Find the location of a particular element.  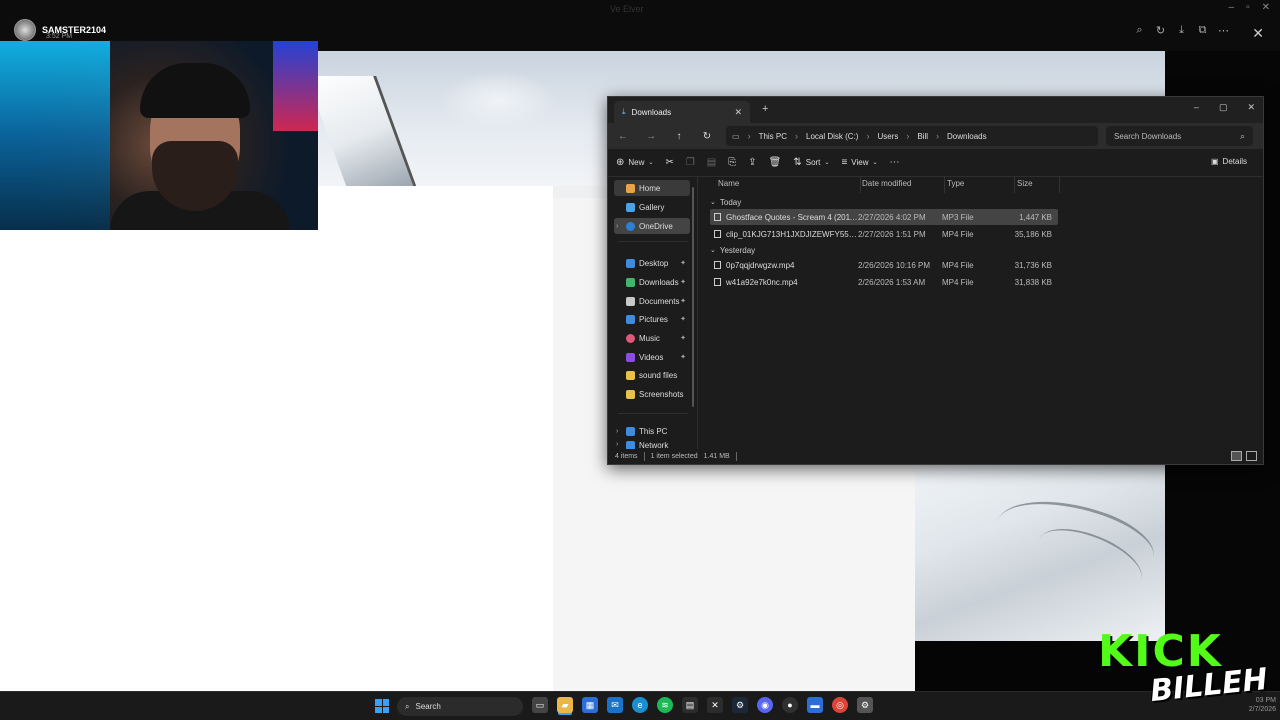

file-explorer-icon: ▰ is located at coordinates (565, 705).